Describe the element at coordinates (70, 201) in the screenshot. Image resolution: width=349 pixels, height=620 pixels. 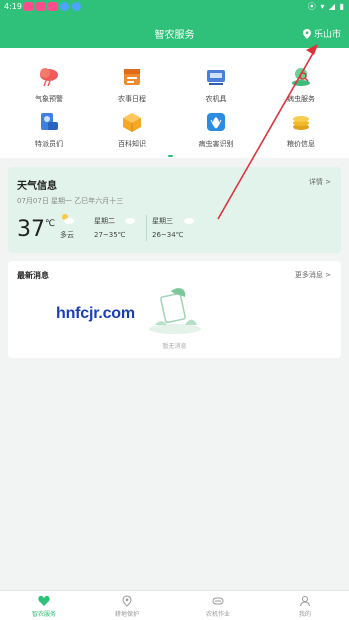
I see `weather-date: 07月07日 星期一 乙巳年六月十三` at that location.